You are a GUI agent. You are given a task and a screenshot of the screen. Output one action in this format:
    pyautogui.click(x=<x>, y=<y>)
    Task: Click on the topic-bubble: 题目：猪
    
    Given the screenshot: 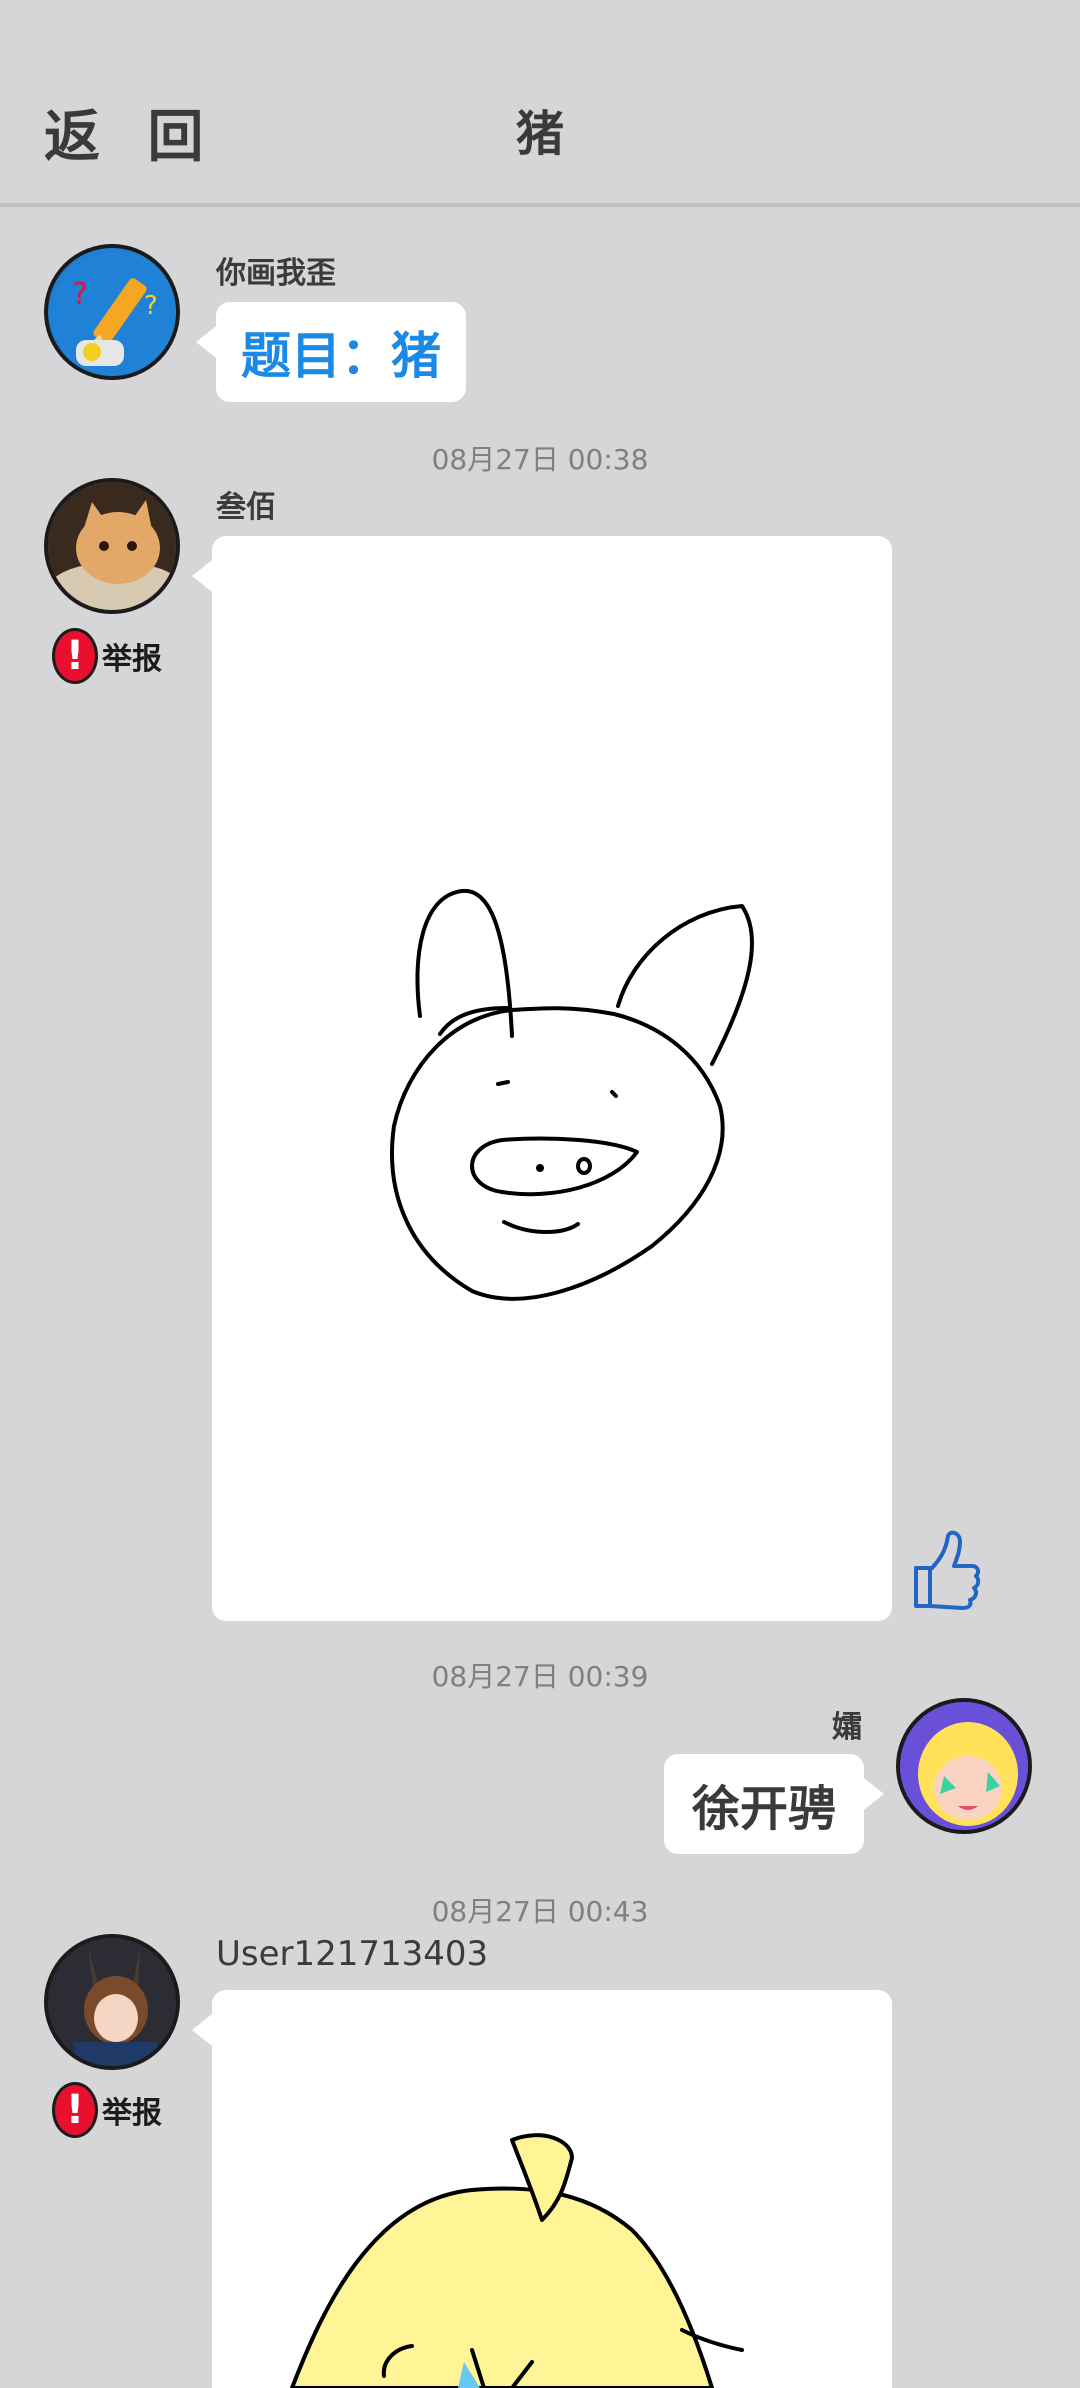 What is the action you would take?
    pyautogui.click(x=331, y=352)
    